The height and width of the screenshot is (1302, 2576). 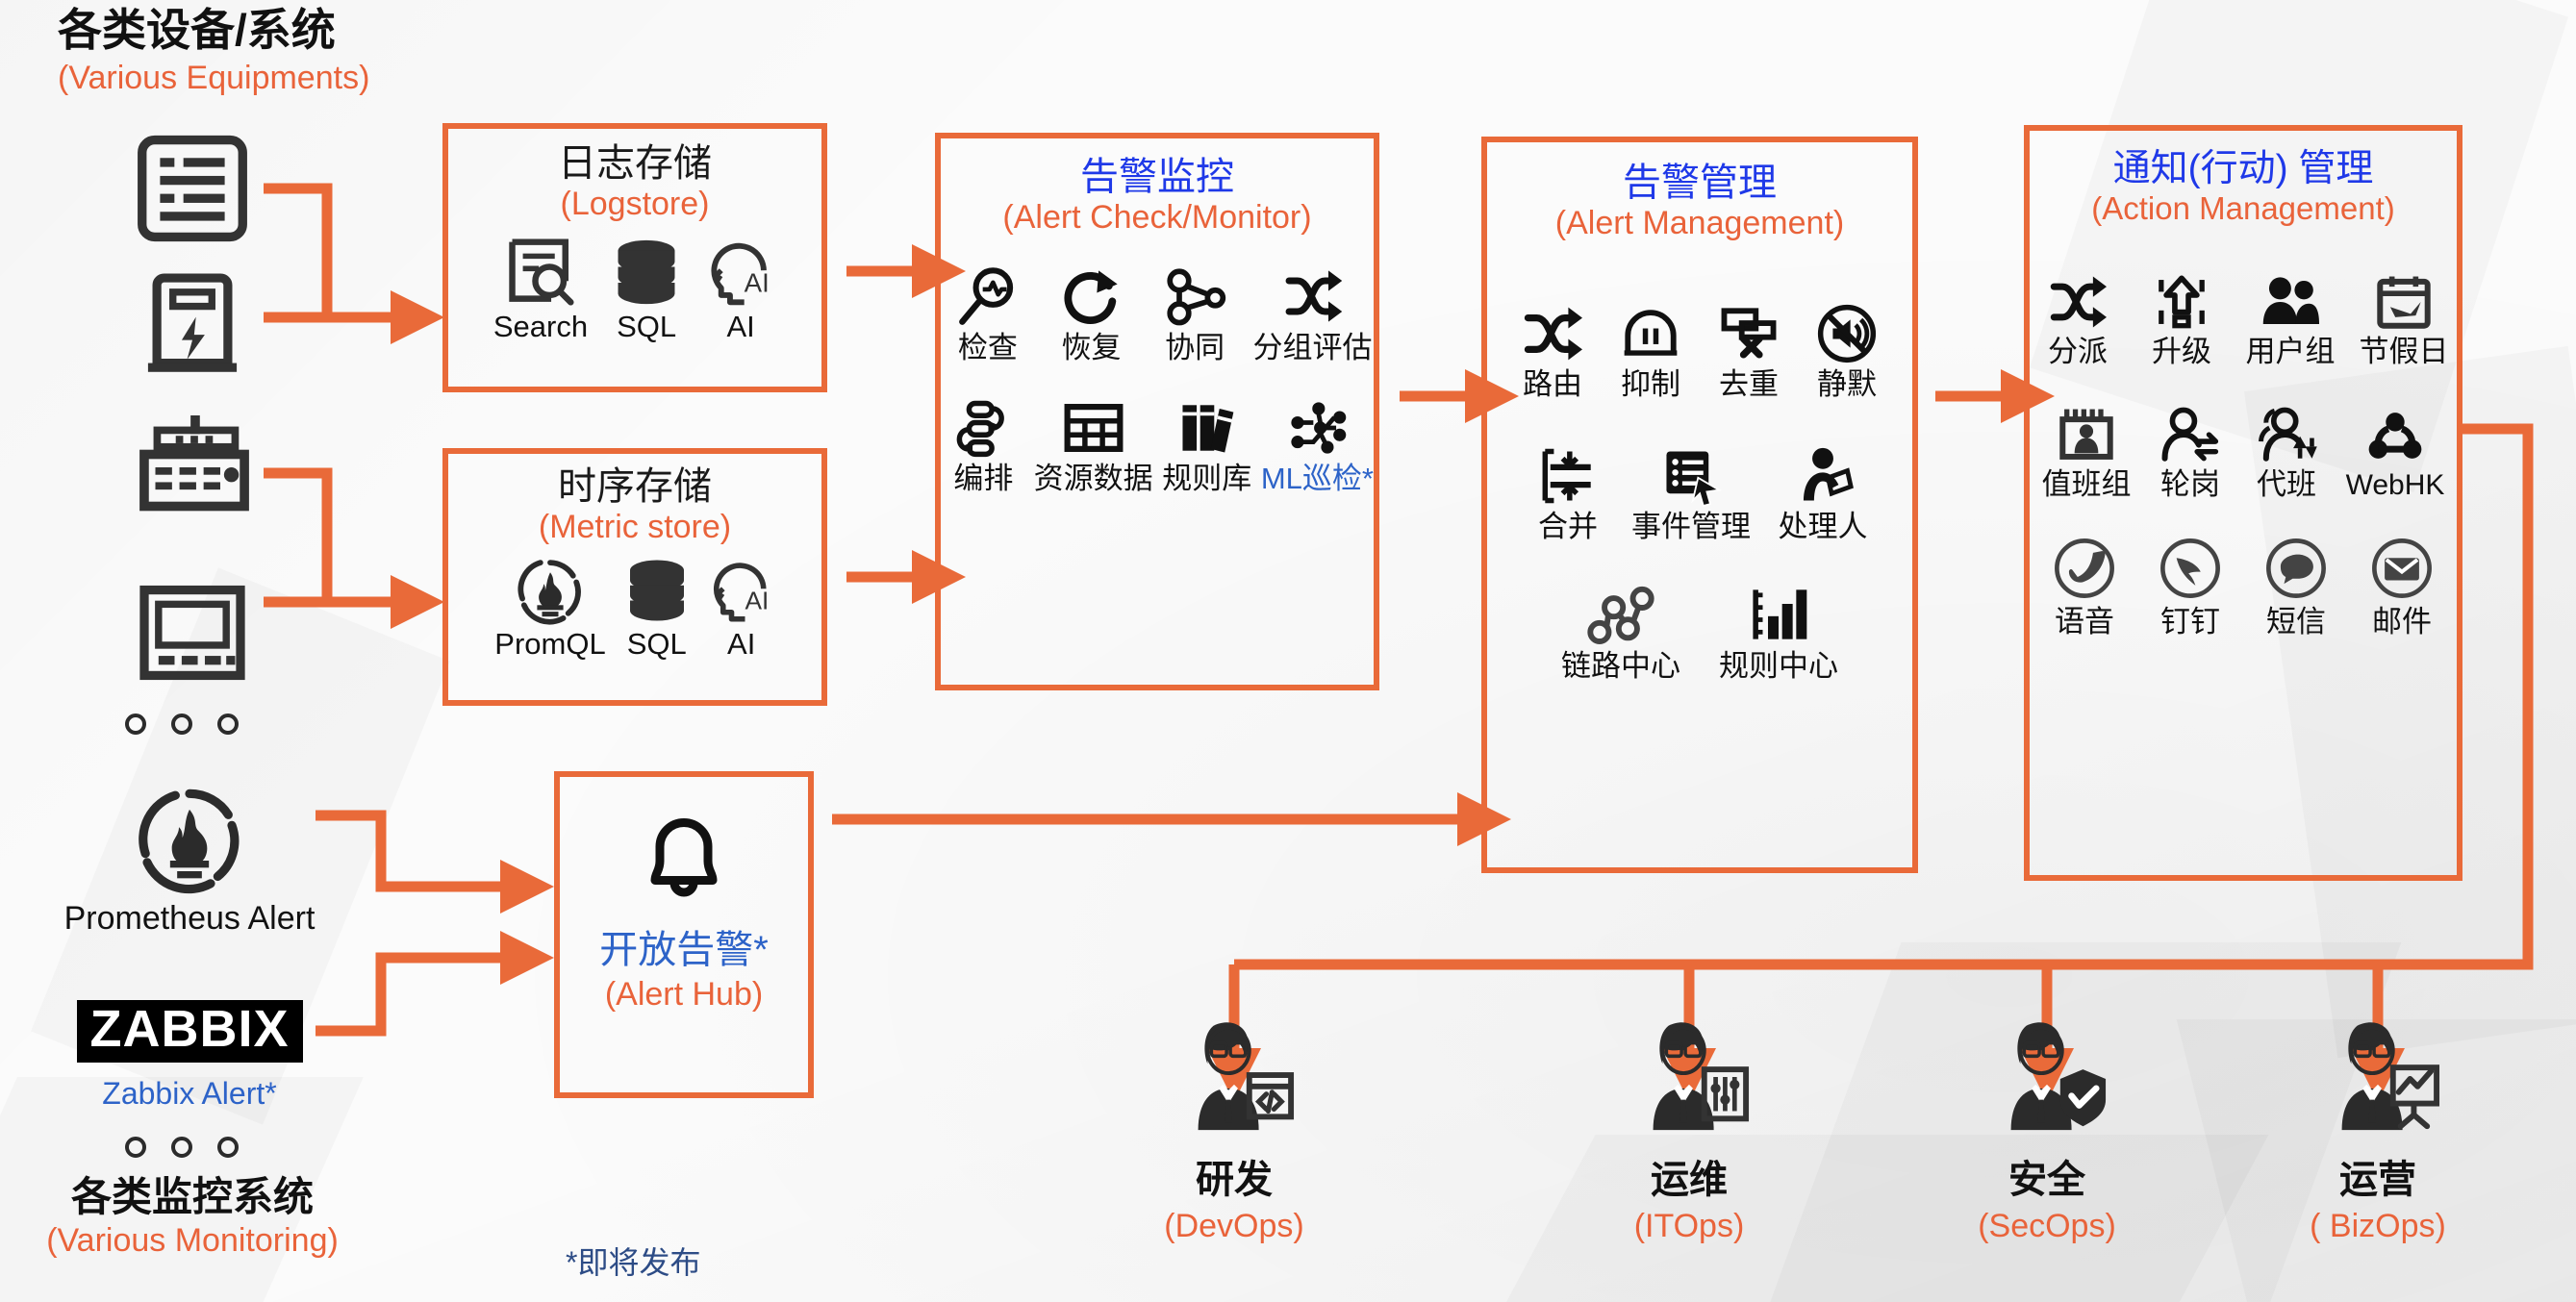 What do you see at coordinates (197, 30) in the screenshot?
I see `equipments-heading-cn: 各类设备/系统` at bounding box center [197, 30].